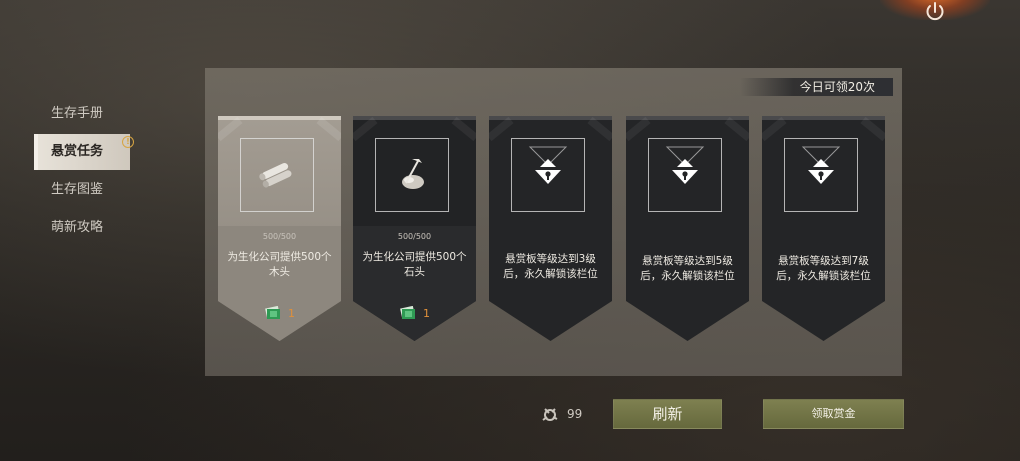 The width and height of the screenshot is (1020, 461). What do you see at coordinates (128, 142) in the screenshot?
I see `alert-badge: !` at bounding box center [128, 142].